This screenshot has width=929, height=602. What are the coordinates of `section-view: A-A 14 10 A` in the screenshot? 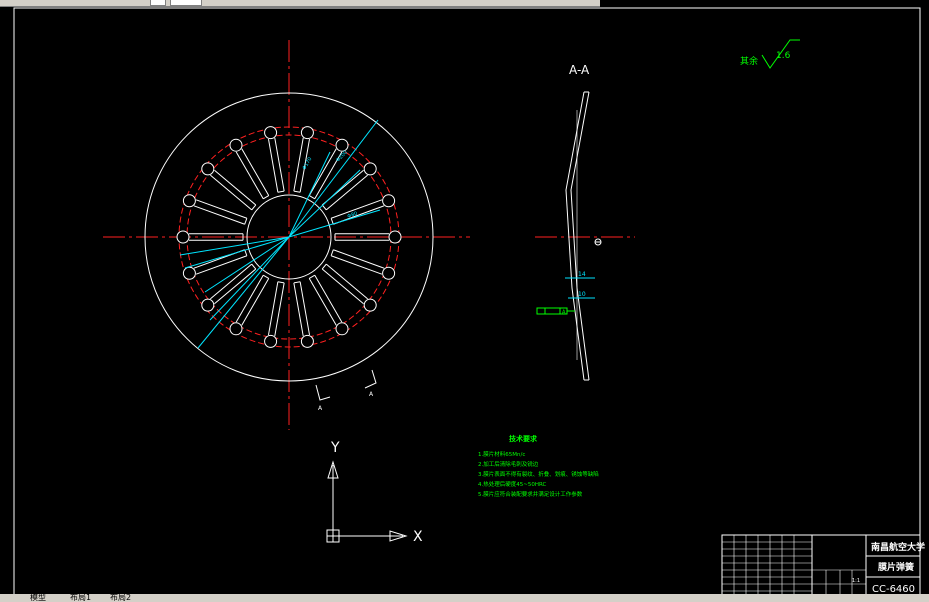 It's located at (585, 222).